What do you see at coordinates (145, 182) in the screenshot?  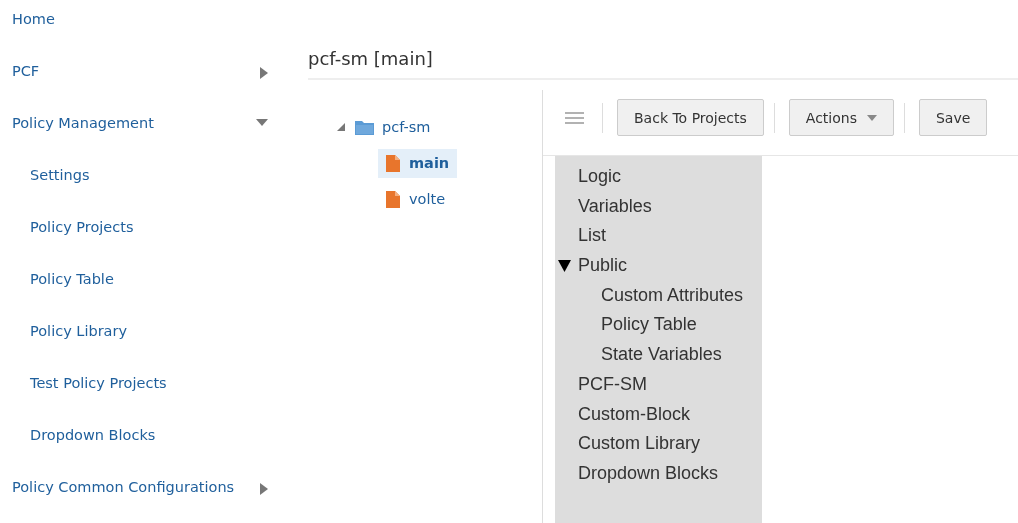 I see `sidebar-item: Settings` at bounding box center [145, 182].